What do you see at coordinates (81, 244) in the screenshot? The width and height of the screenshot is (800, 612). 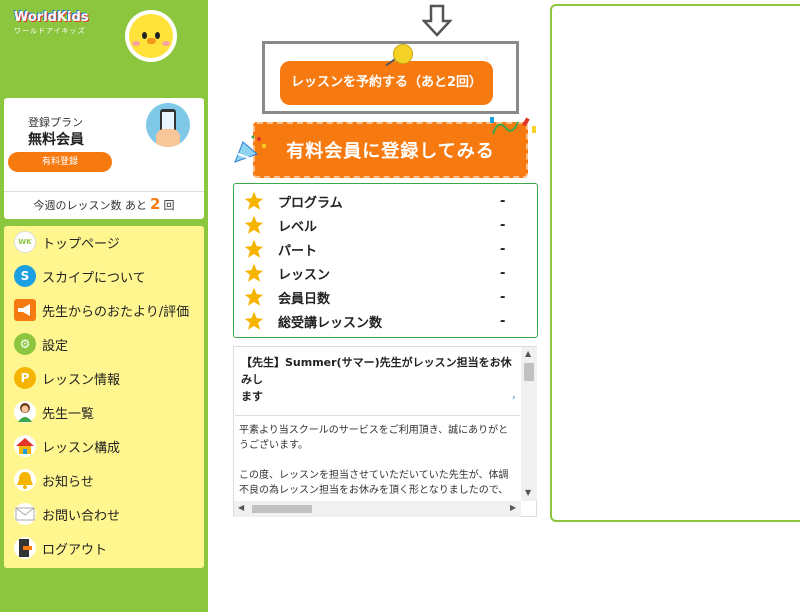 I see `sidebar-item-label: トップページ` at bounding box center [81, 244].